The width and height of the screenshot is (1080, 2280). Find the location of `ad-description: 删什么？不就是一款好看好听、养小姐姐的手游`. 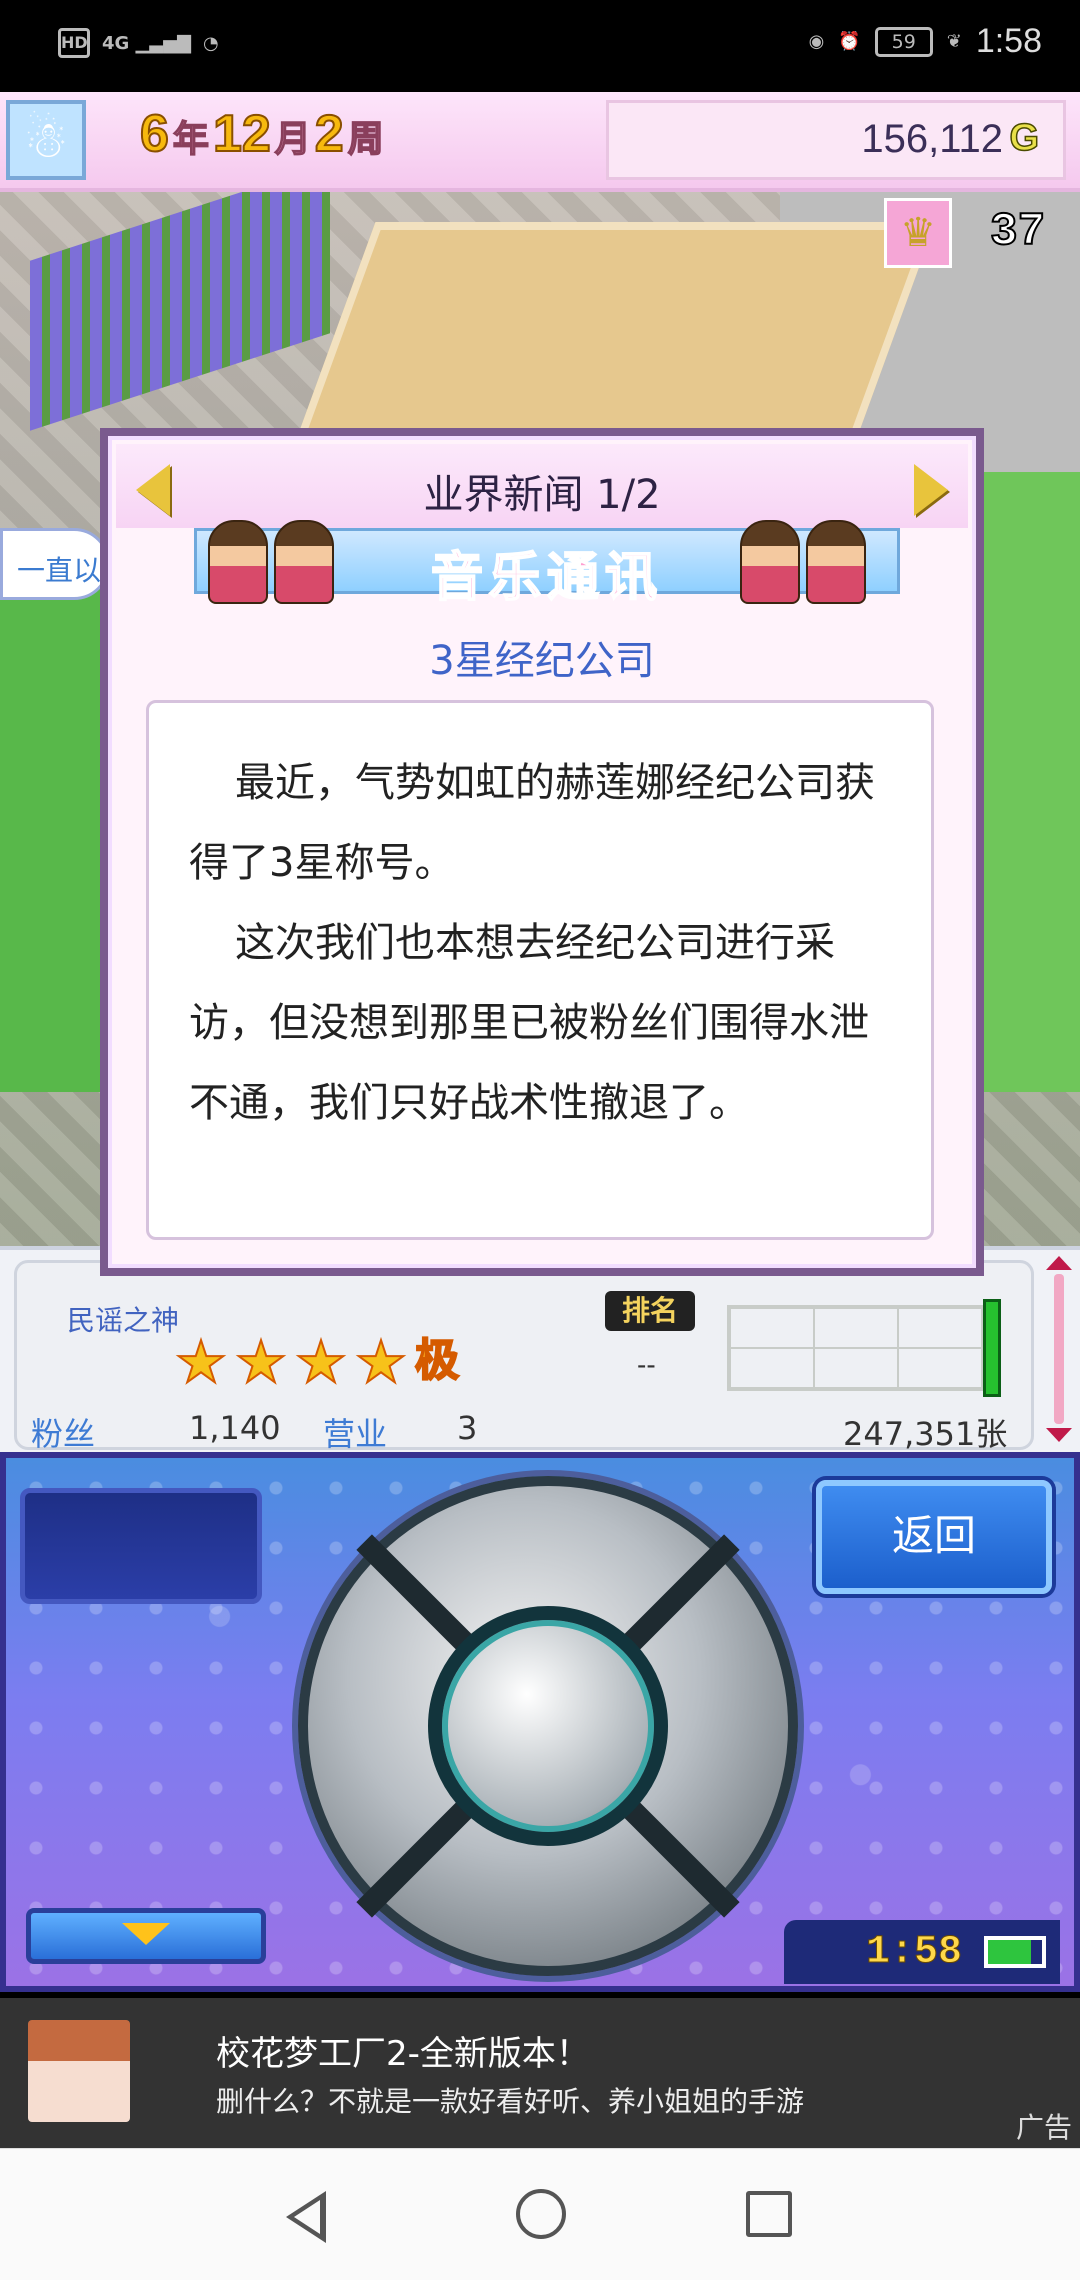

ad-description: 删什么？不就是一款好看好听、养小姐姐的手游 is located at coordinates (510, 2100).